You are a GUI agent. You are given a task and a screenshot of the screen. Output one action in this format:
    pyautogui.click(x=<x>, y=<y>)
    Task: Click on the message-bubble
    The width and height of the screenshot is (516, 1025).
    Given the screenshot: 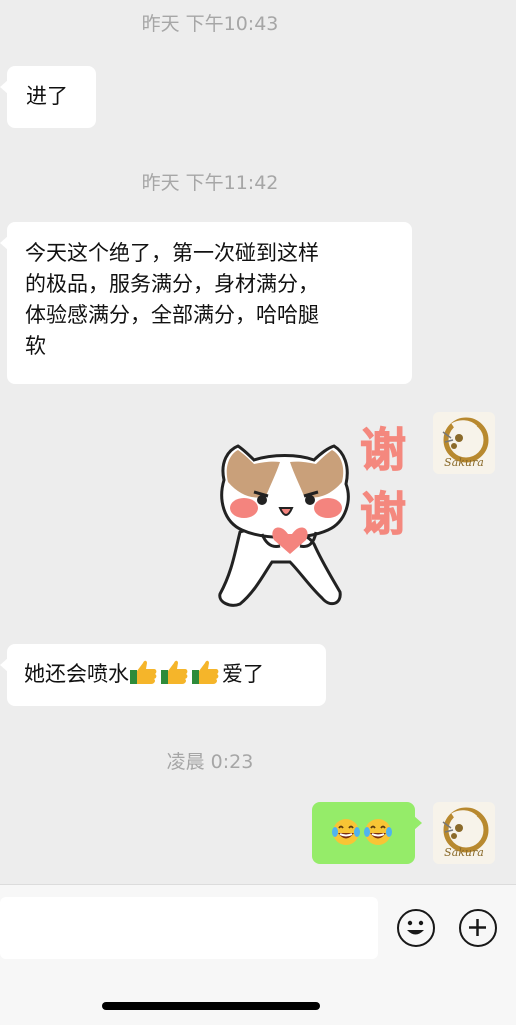 What is the action you would take?
    pyautogui.click(x=367, y=833)
    